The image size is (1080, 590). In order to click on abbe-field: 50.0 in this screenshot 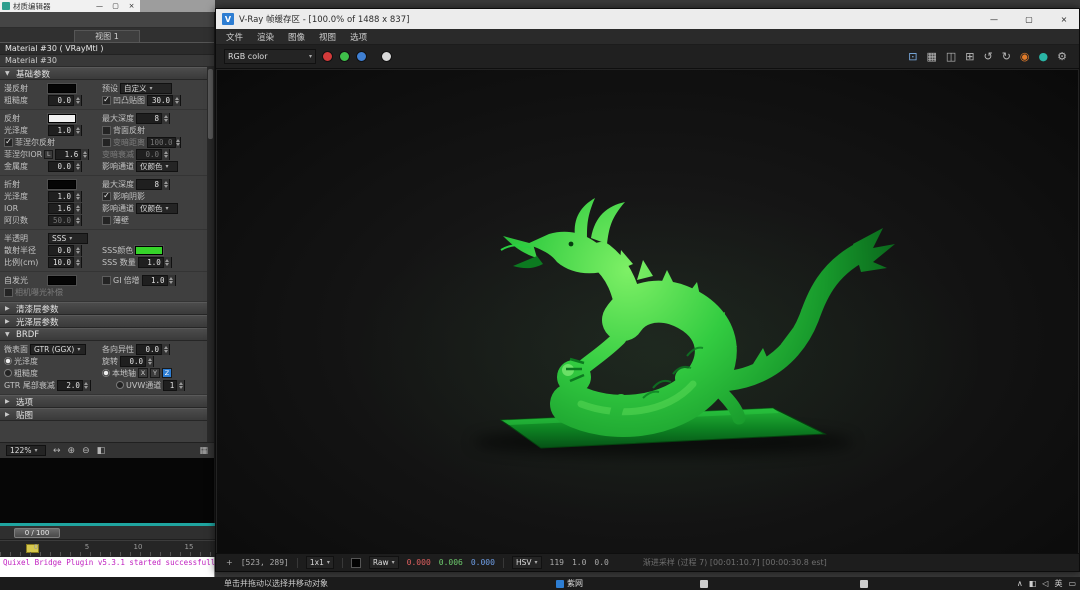, I will do `click(65, 220)`.